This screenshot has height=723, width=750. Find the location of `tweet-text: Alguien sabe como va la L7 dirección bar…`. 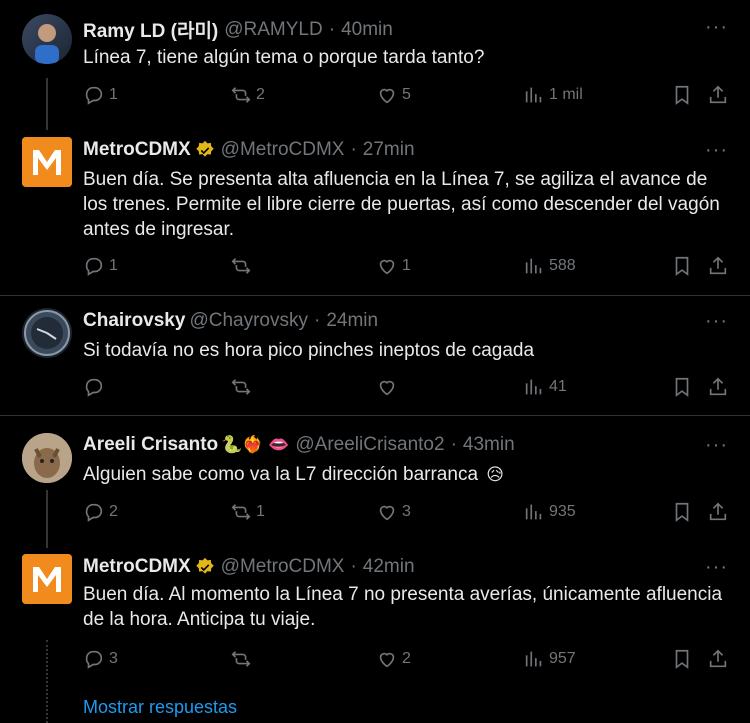

tweet-text: Alguien sabe como va la L7 dirección bar… is located at coordinates (281, 474).